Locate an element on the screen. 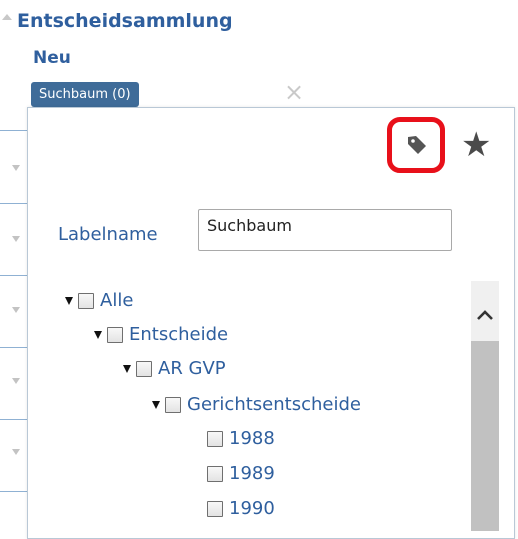  scroll-up-button is located at coordinates (485, 311).